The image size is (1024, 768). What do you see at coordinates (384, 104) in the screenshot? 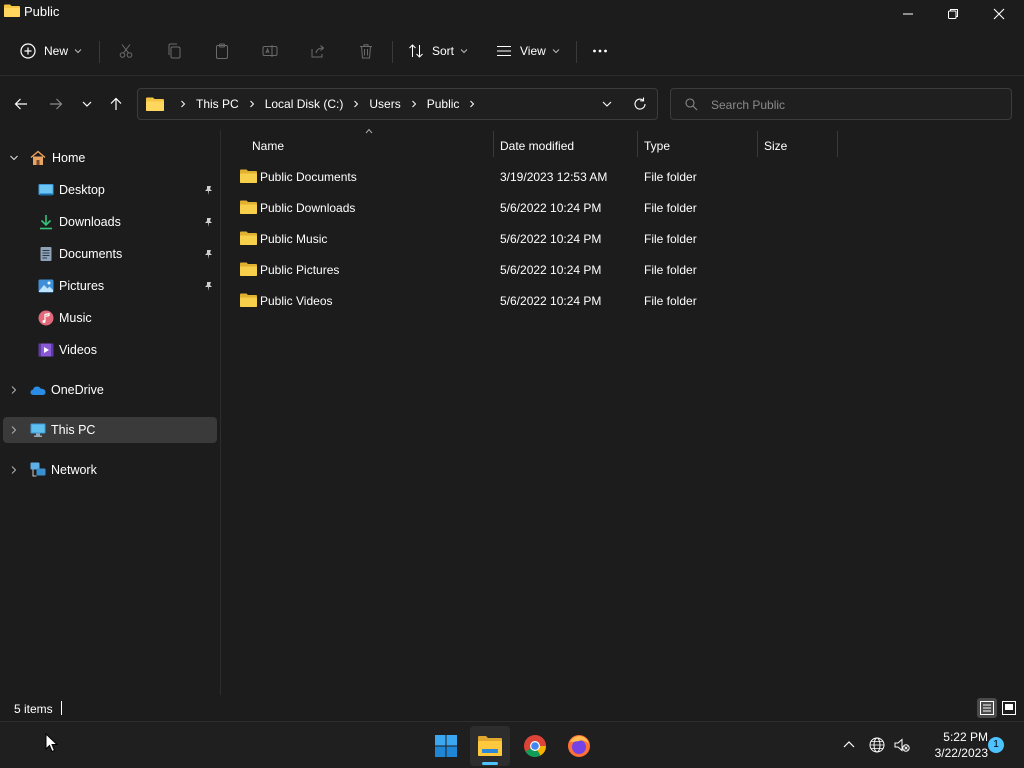
I see `breadcrumb-users: Users` at bounding box center [384, 104].